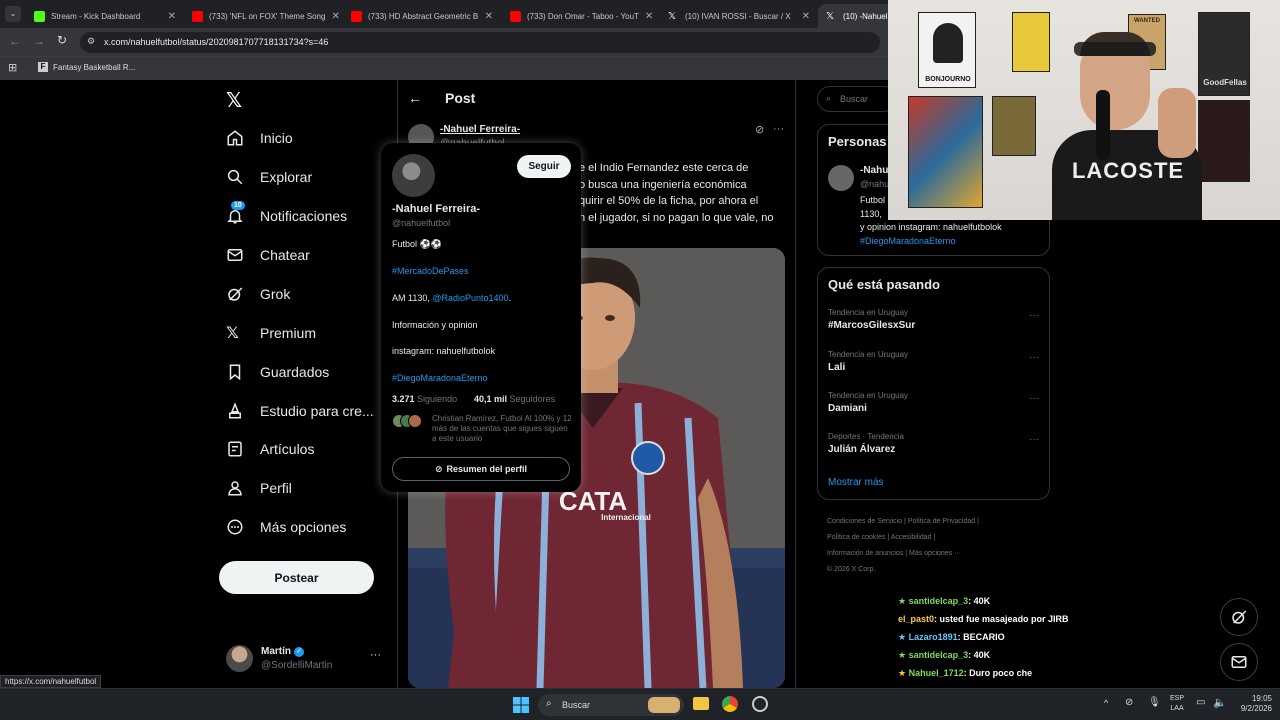  Describe the element at coordinates (412, 298) in the screenshot. I see `bio-line: AM 1130,` at that location.